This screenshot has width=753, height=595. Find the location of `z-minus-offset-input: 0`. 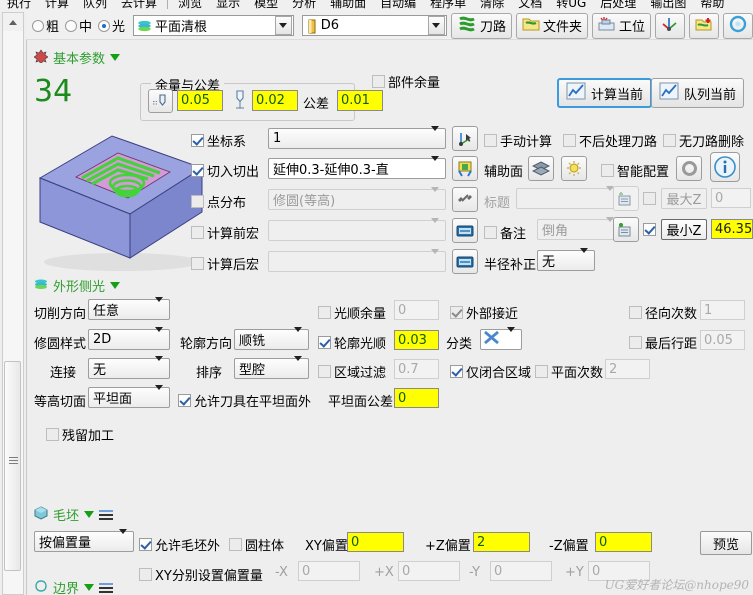

z-minus-offset-input: 0 is located at coordinates (623, 542).